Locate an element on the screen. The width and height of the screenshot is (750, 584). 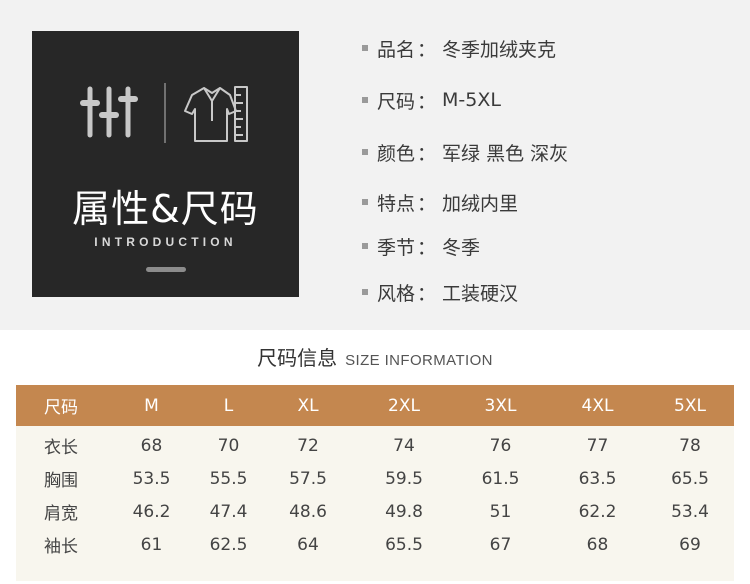
table-cell: 53.5 is located at coordinates (151, 478).